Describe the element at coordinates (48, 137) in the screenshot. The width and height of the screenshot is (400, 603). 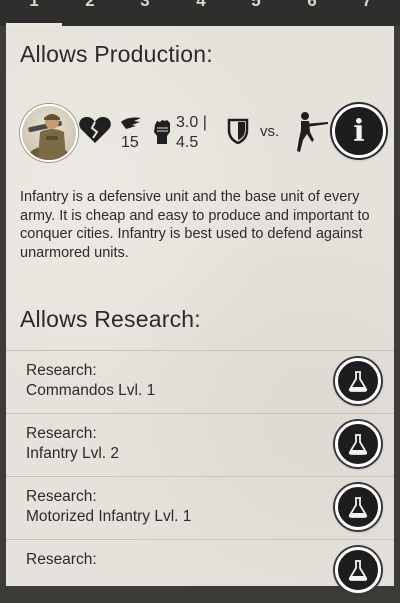
I see `infantry-soldier-icon` at that location.